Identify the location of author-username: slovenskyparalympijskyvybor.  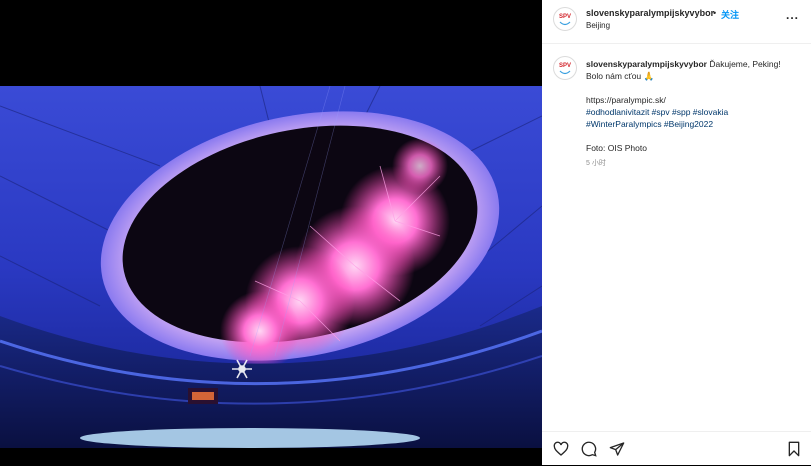
(650, 13).